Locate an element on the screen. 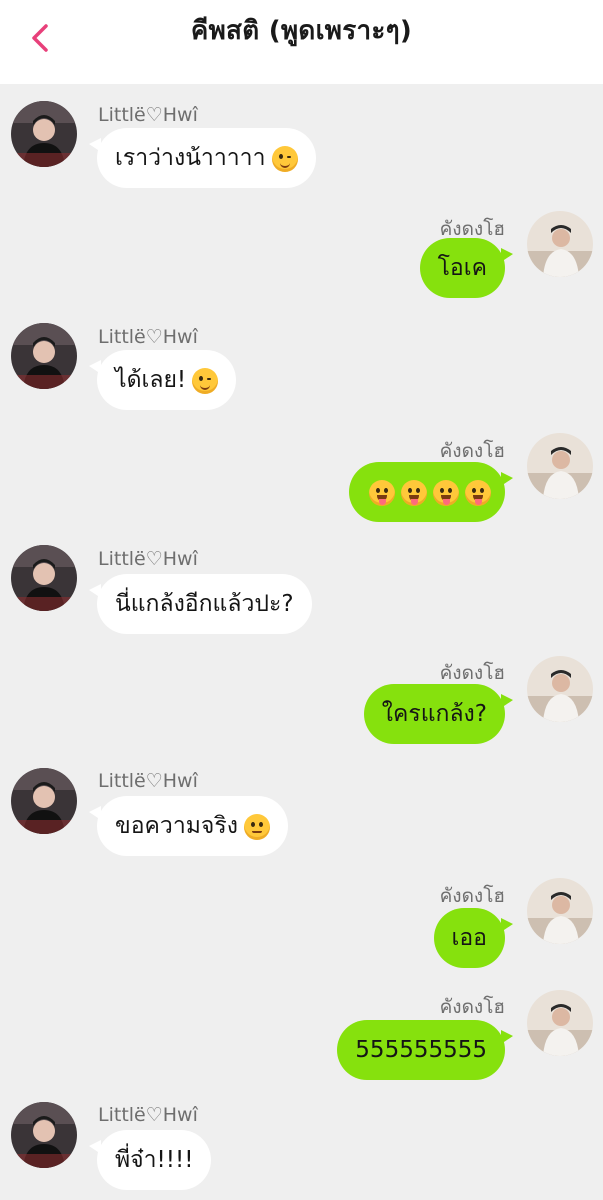 The width and height of the screenshot is (603, 1200). message-bubble-incoming: นี่แกล้งอีกแล้วปะ? is located at coordinates (200, 604).